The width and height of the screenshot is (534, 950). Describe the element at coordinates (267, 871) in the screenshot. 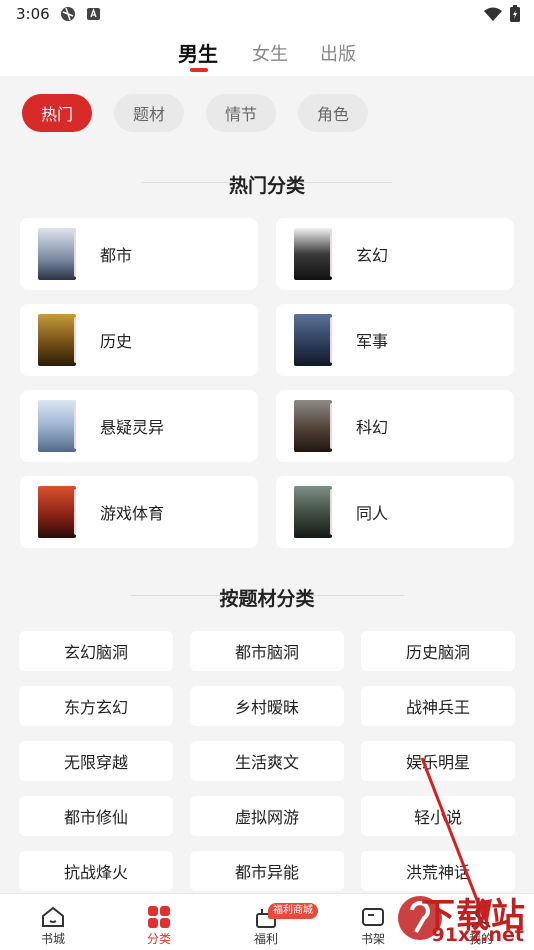

I see `theme-tag: 都市异能` at that location.